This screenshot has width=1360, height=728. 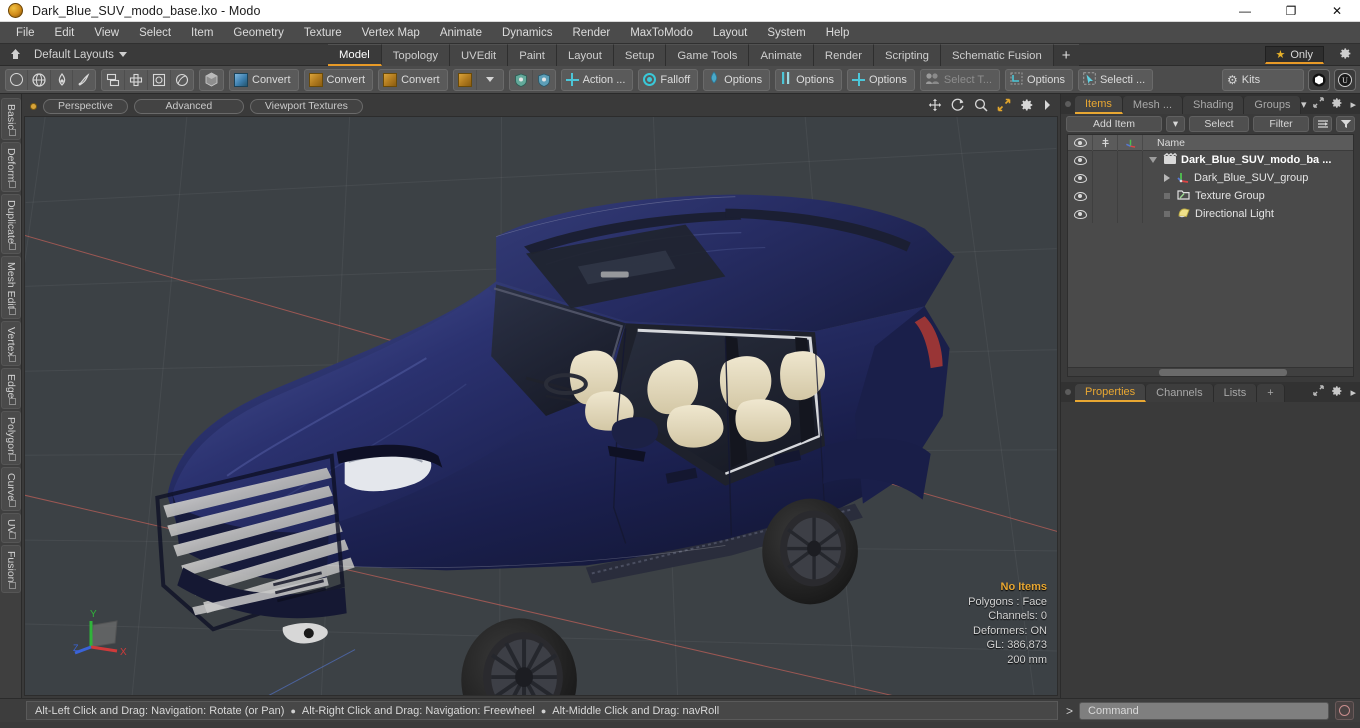 I want to click on close-button: ✕, so click(x=1337, y=11).